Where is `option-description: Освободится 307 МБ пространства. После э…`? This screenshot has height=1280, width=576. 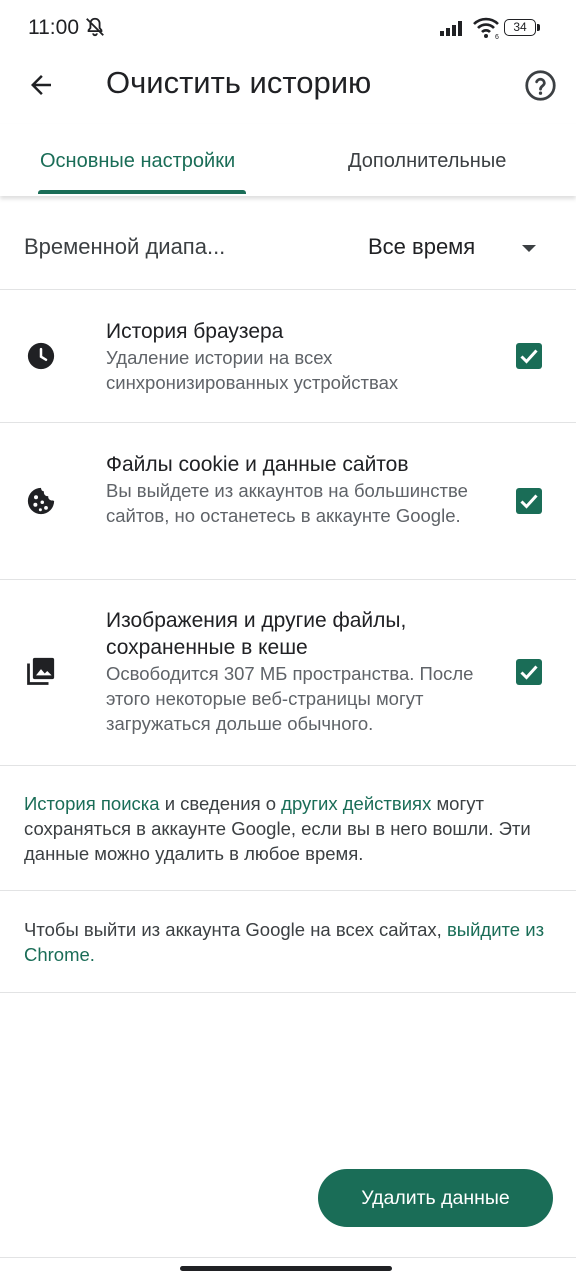 option-description: Освободится 307 МБ пространства. После э… is located at coordinates (290, 698).